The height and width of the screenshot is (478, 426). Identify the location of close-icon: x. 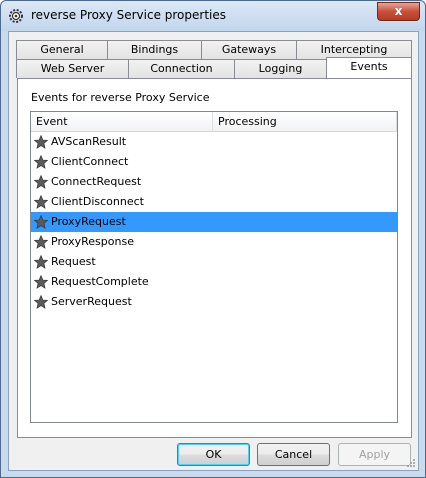
(398, 11).